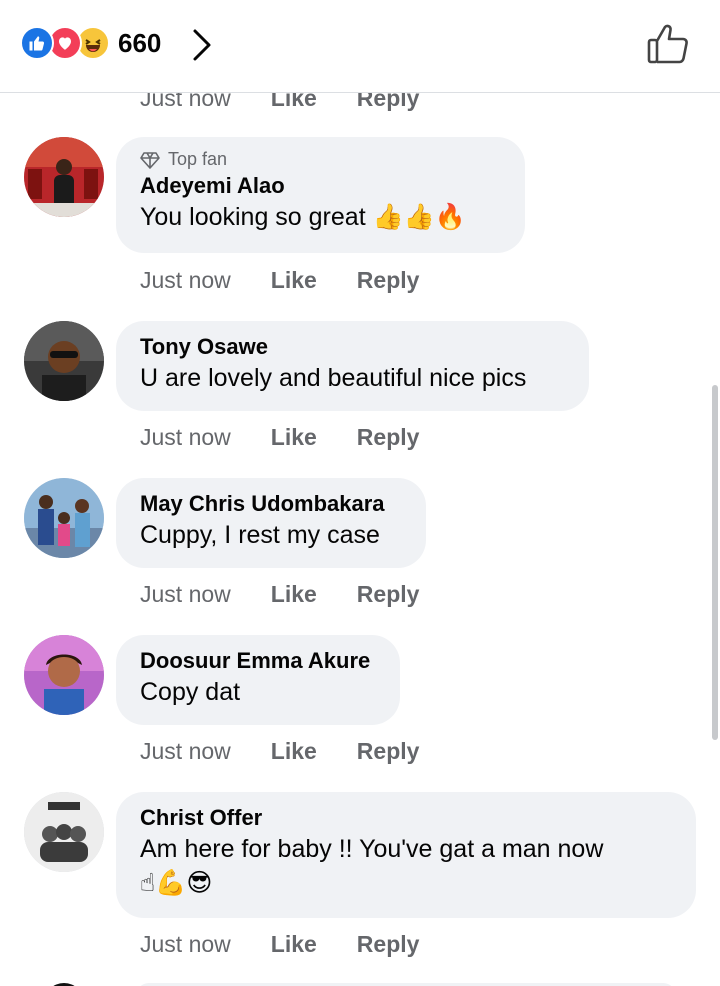 Image resolution: width=720 pixels, height=986 pixels. Describe the element at coordinates (139, 43) in the screenshot. I see `reaction-count: 660` at that location.